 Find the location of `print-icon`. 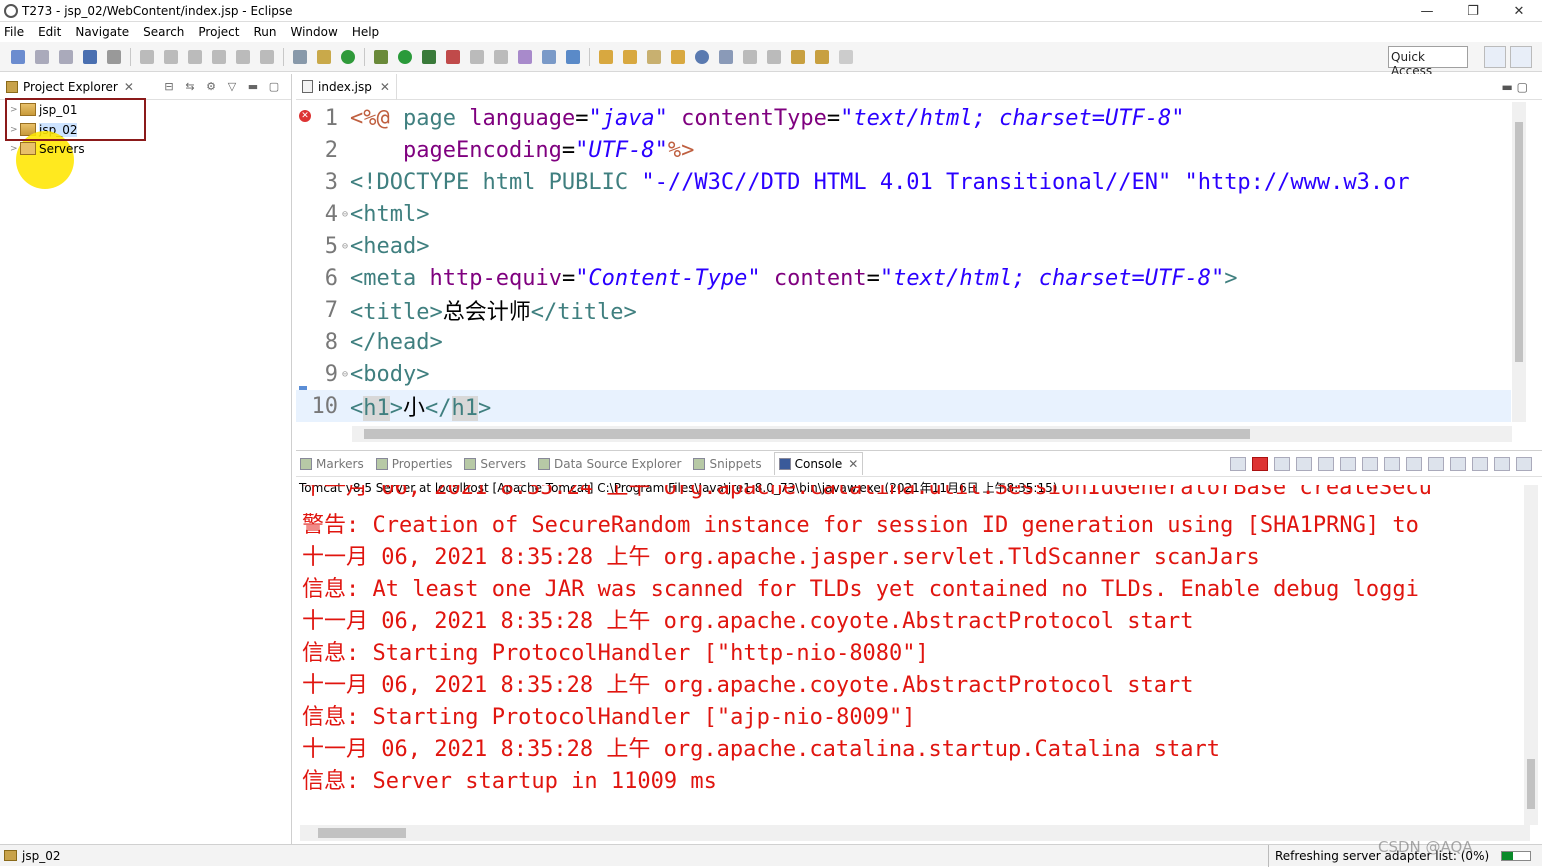

print-icon is located at coordinates (90, 57).